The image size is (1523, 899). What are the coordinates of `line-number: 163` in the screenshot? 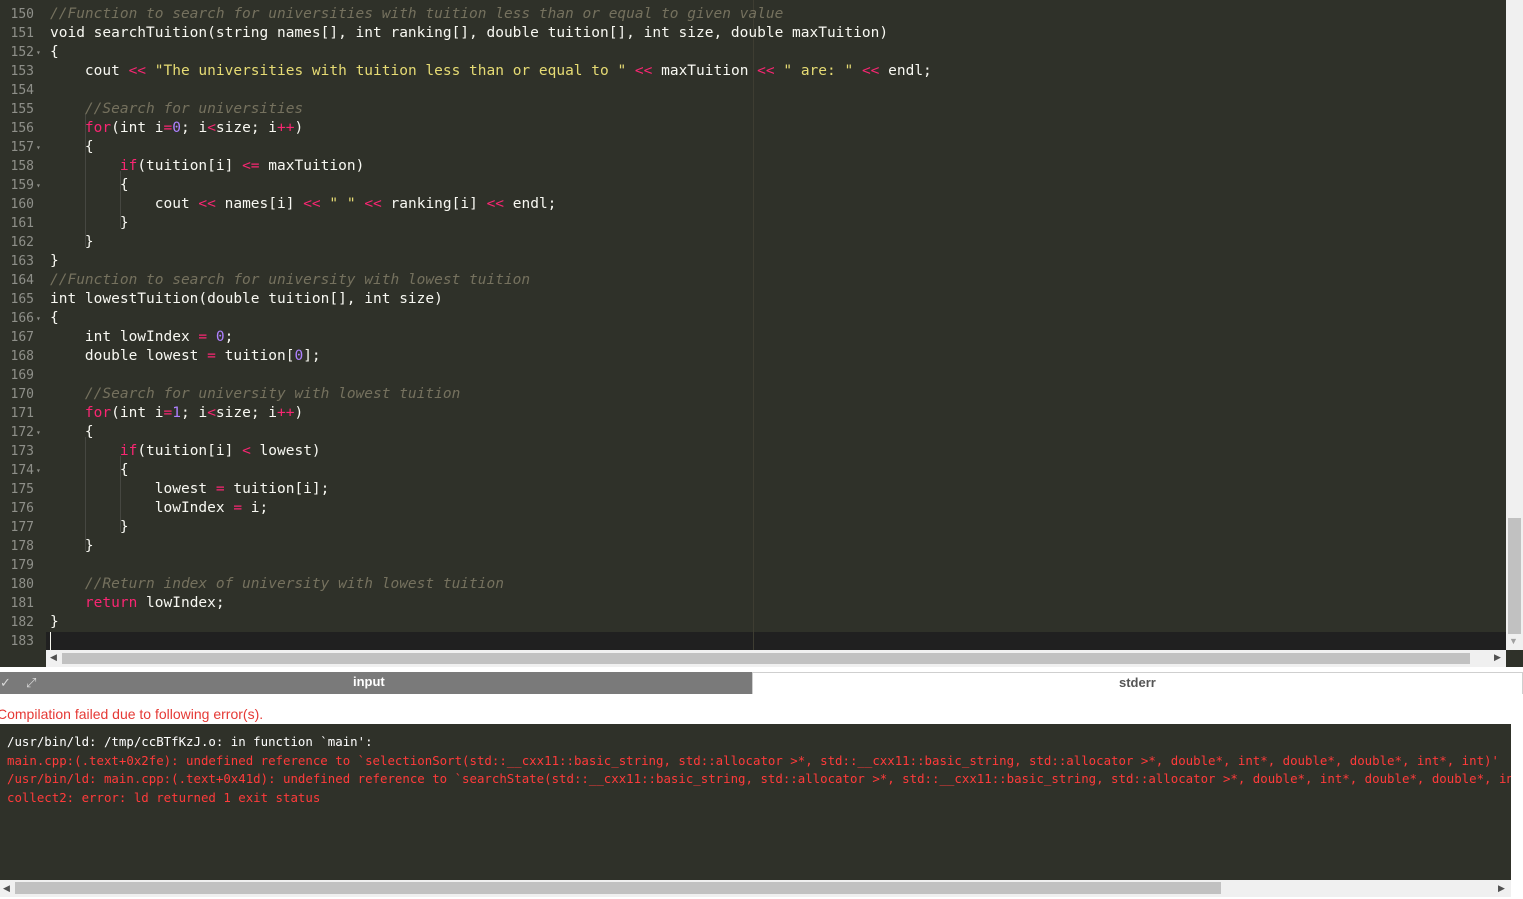 It's located at (23, 261).